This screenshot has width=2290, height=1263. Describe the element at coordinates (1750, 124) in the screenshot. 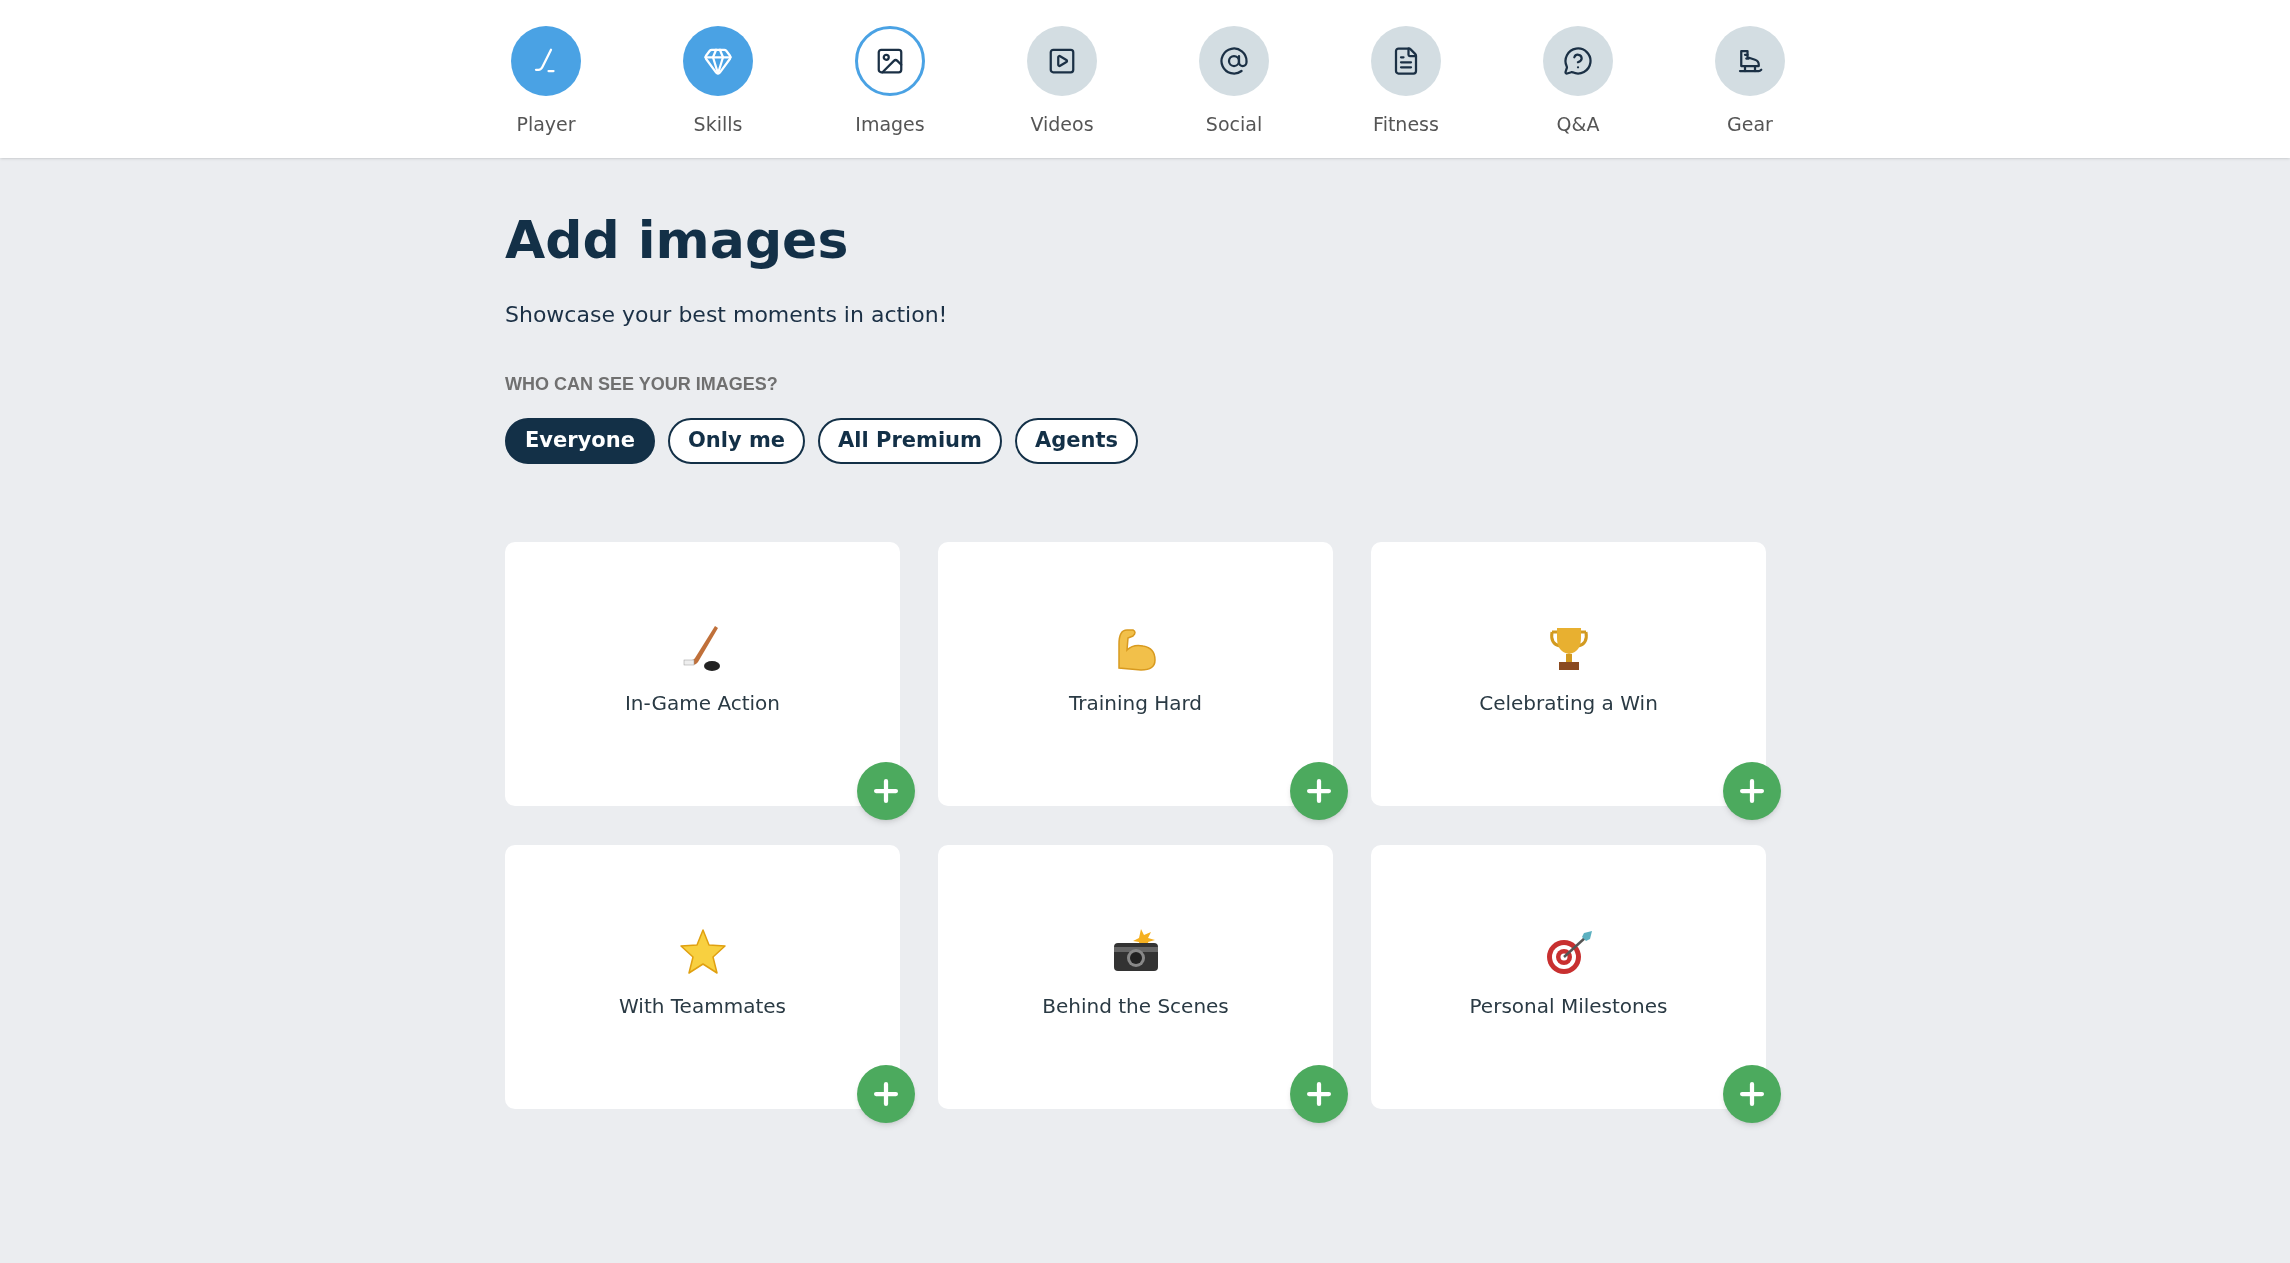

I see `step-label: Gear` at that location.